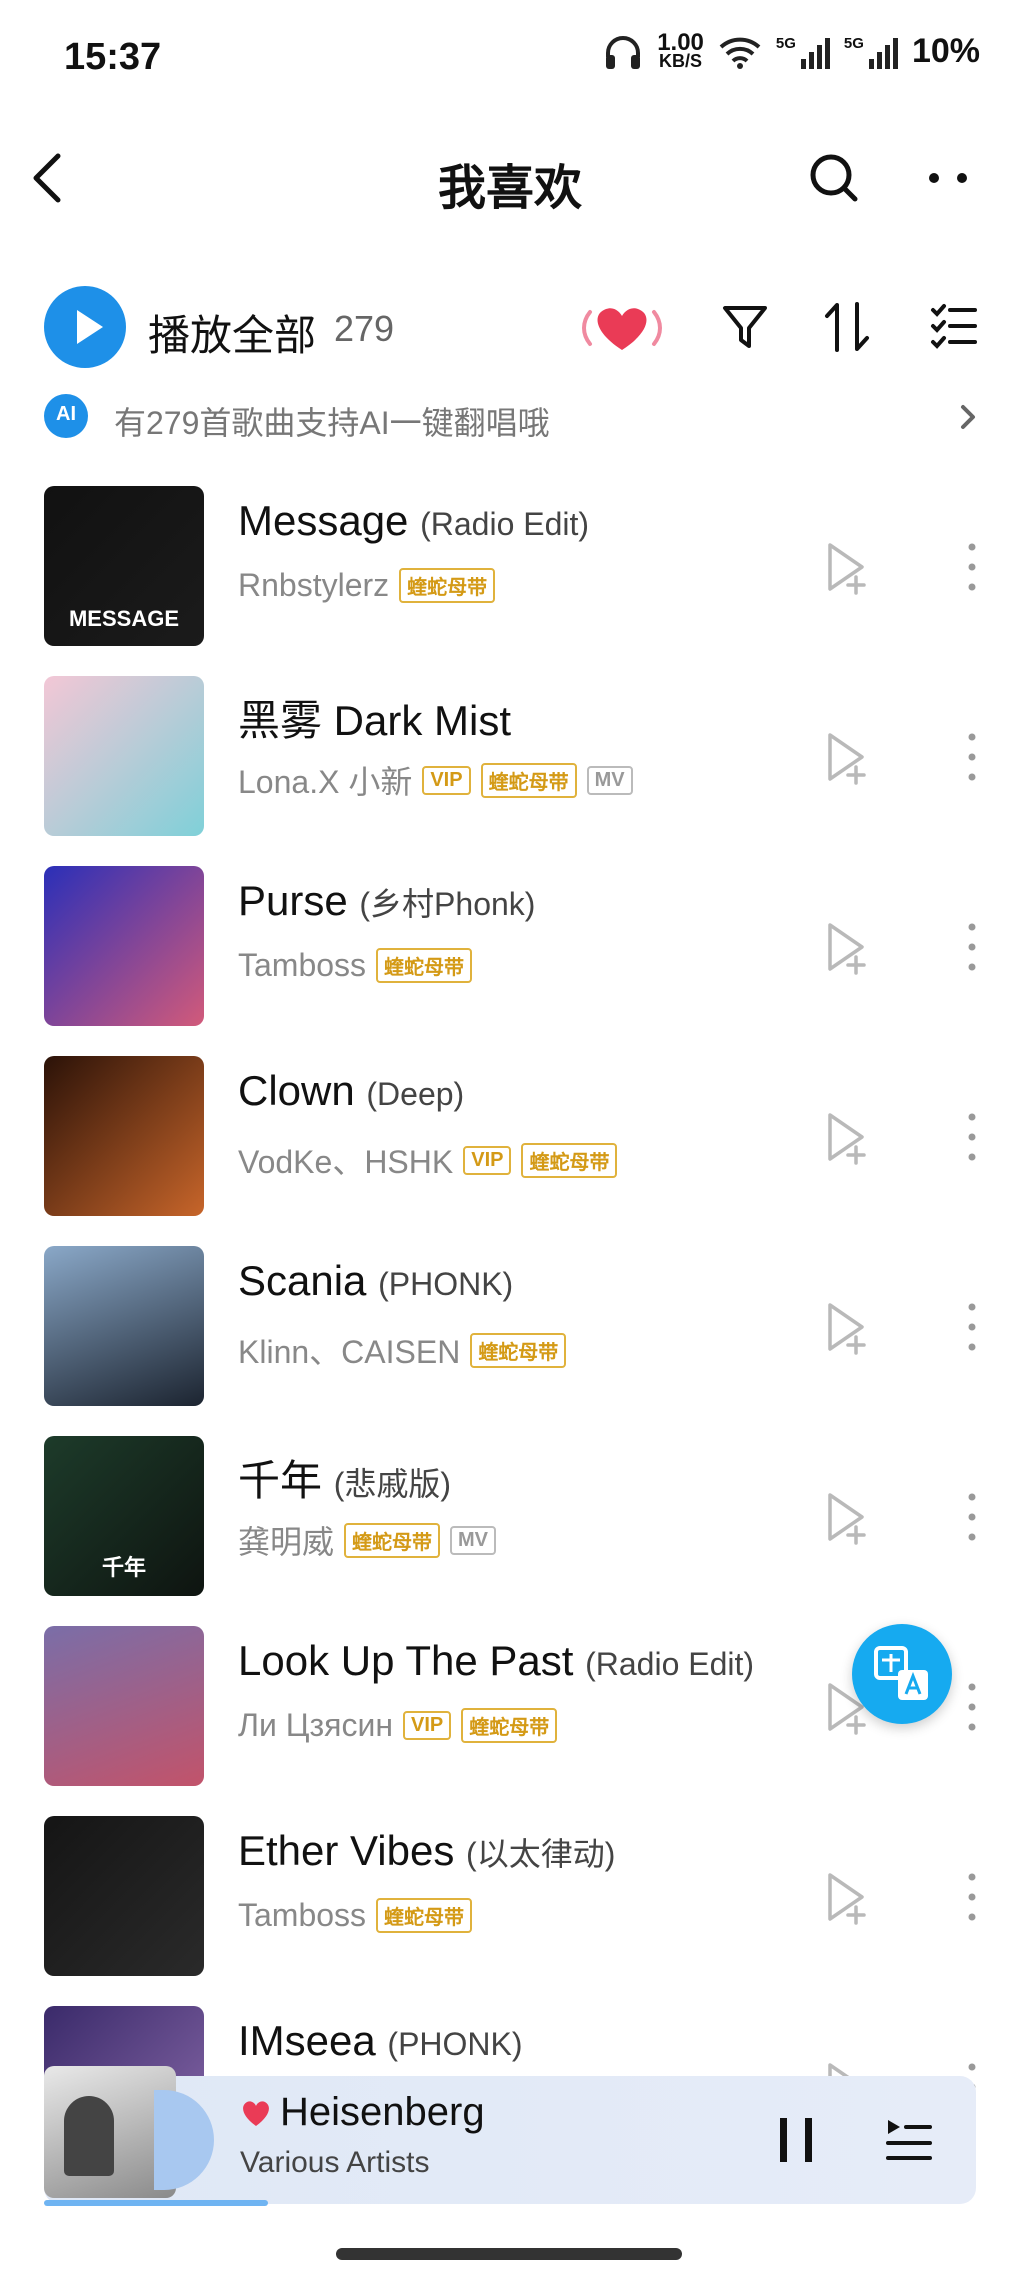 This screenshot has width=1020, height=2280. I want to click on page-title: 我喜欢, so click(509, 188).